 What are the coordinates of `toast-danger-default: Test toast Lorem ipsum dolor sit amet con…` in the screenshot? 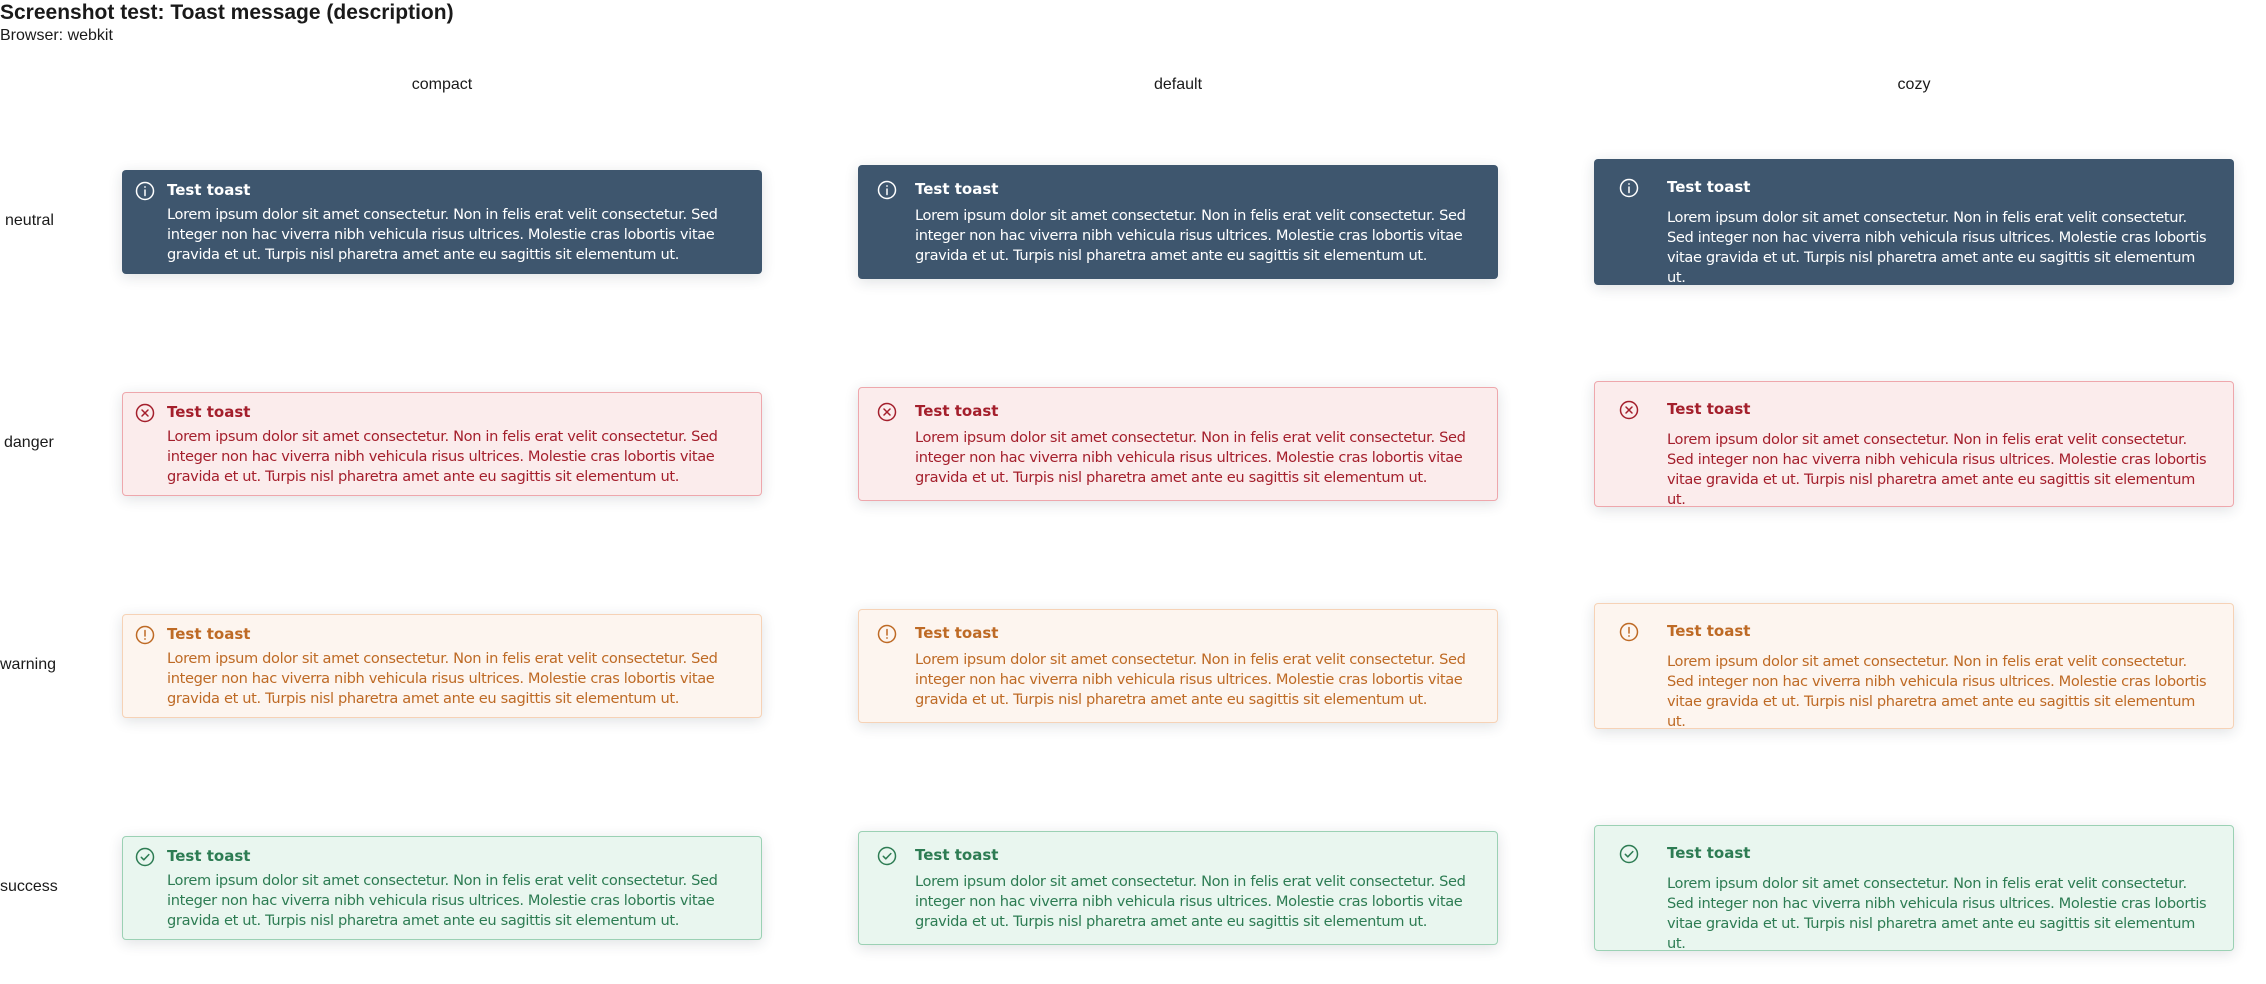 It's located at (1178, 444).